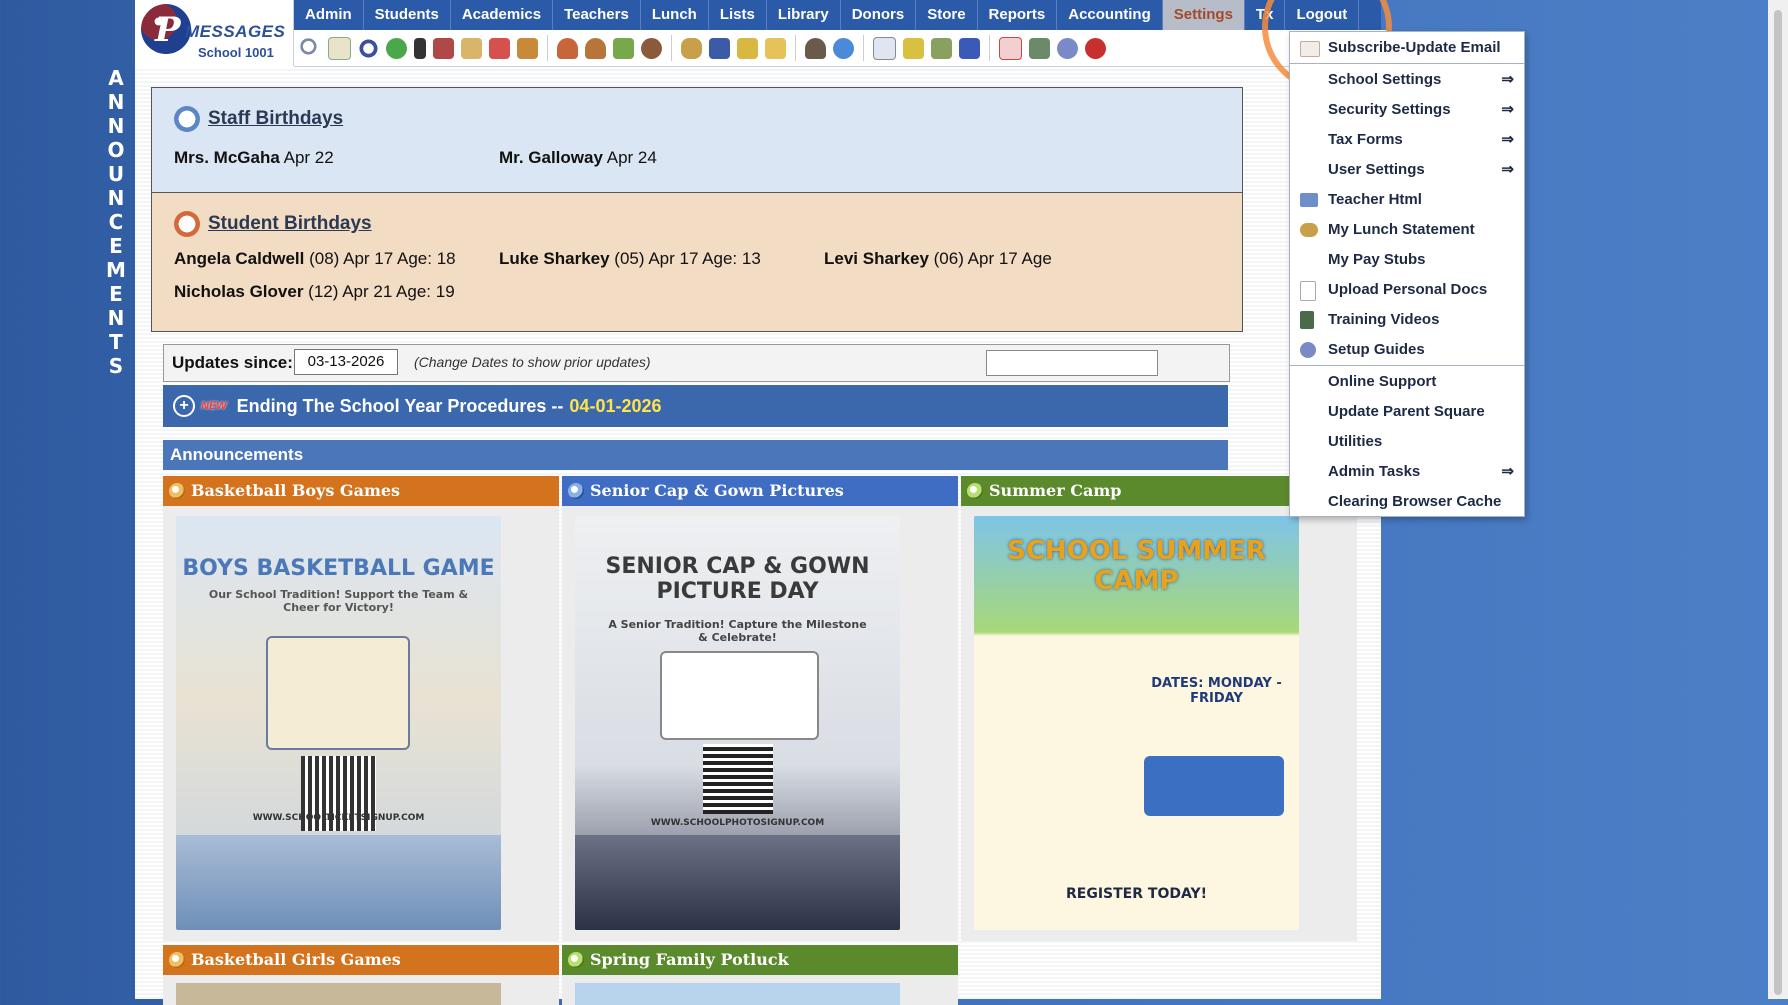 The image size is (1788, 1005). I want to click on menu-item-admin-tasks: Admin Tasks ⇒, so click(1407, 472).